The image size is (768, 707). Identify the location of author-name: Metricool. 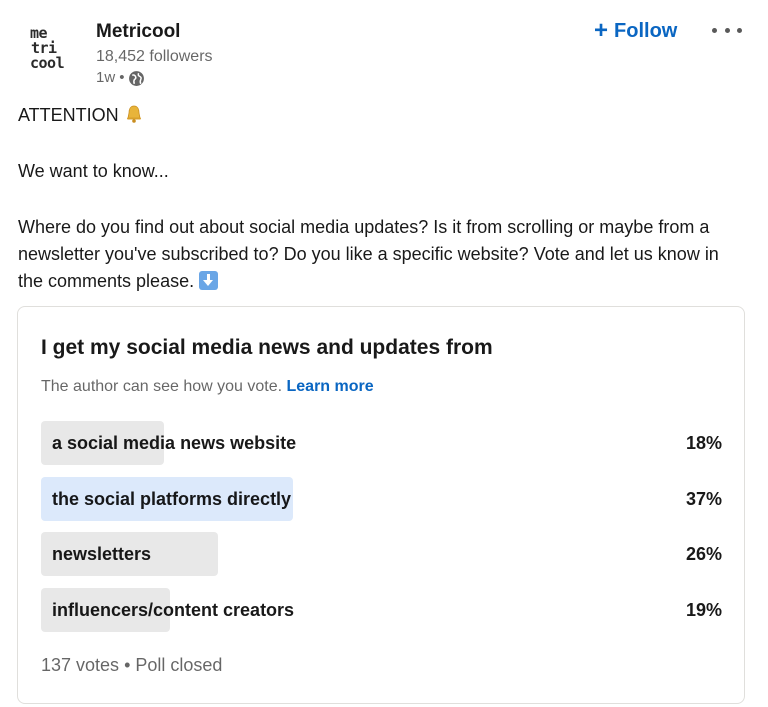
(154, 32).